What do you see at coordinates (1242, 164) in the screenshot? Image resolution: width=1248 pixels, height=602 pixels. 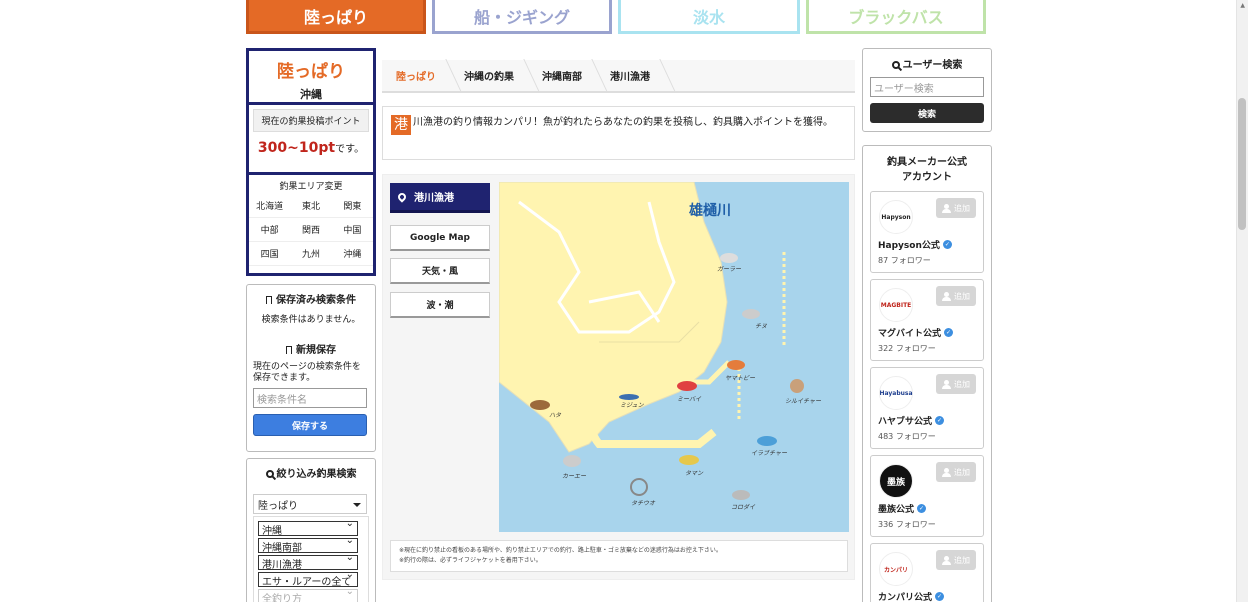 I see `scroll-thumb` at bounding box center [1242, 164].